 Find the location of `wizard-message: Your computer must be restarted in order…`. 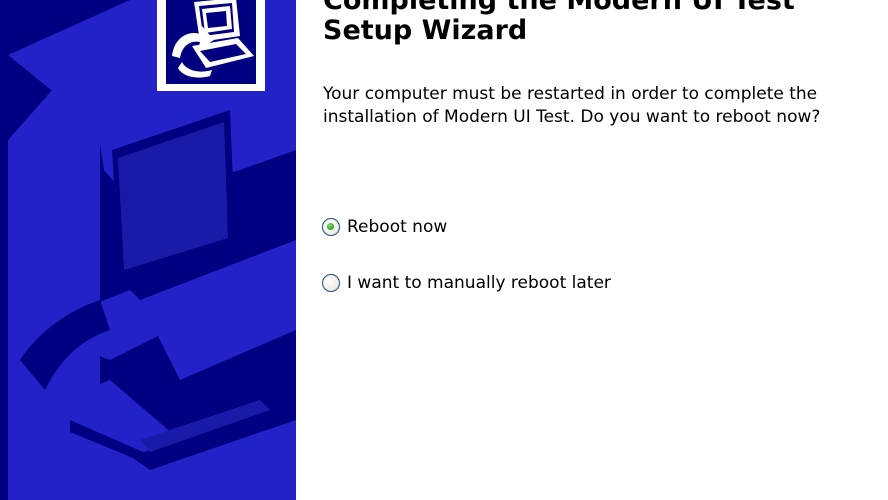

wizard-message: Your computer must be restarted in order… is located at coordinates (603, 106).